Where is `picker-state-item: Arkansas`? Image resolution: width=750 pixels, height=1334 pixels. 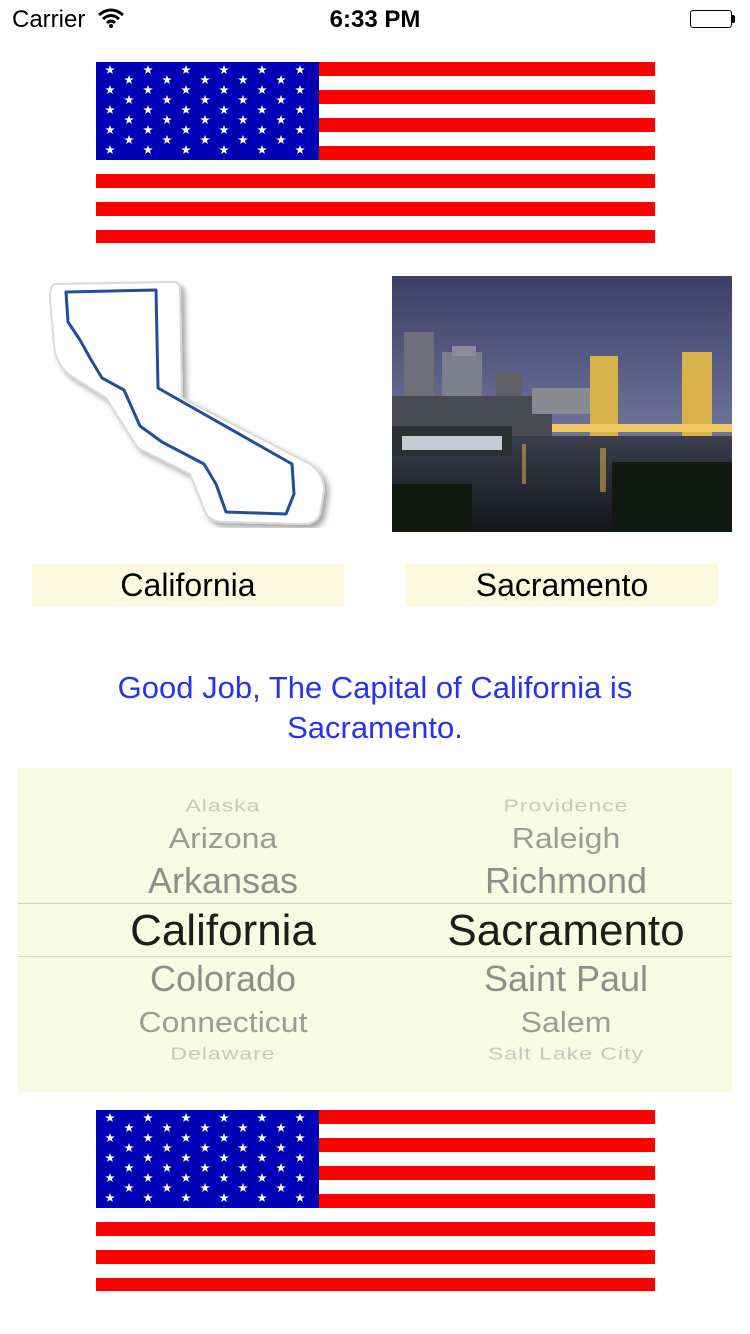
picker-state-item: Arkansas is located at coordinates (223, 881).